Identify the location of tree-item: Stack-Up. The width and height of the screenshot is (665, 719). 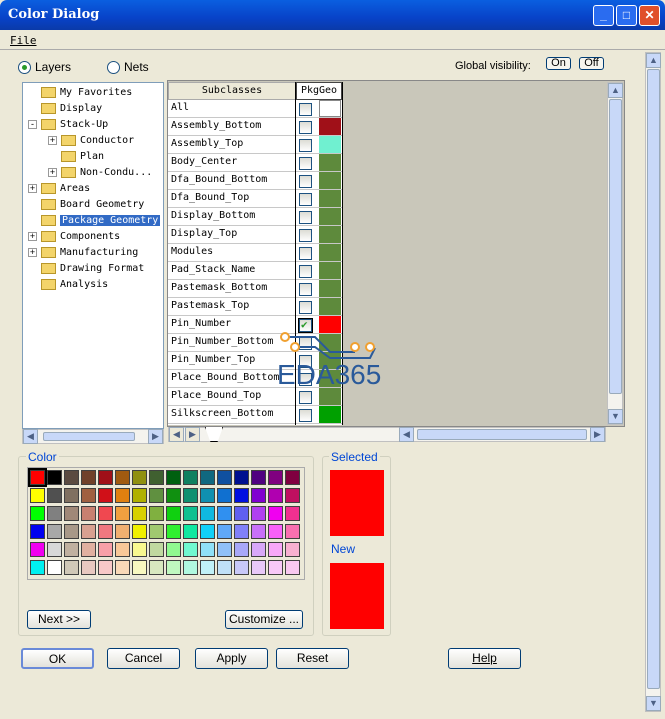
(74, 124).